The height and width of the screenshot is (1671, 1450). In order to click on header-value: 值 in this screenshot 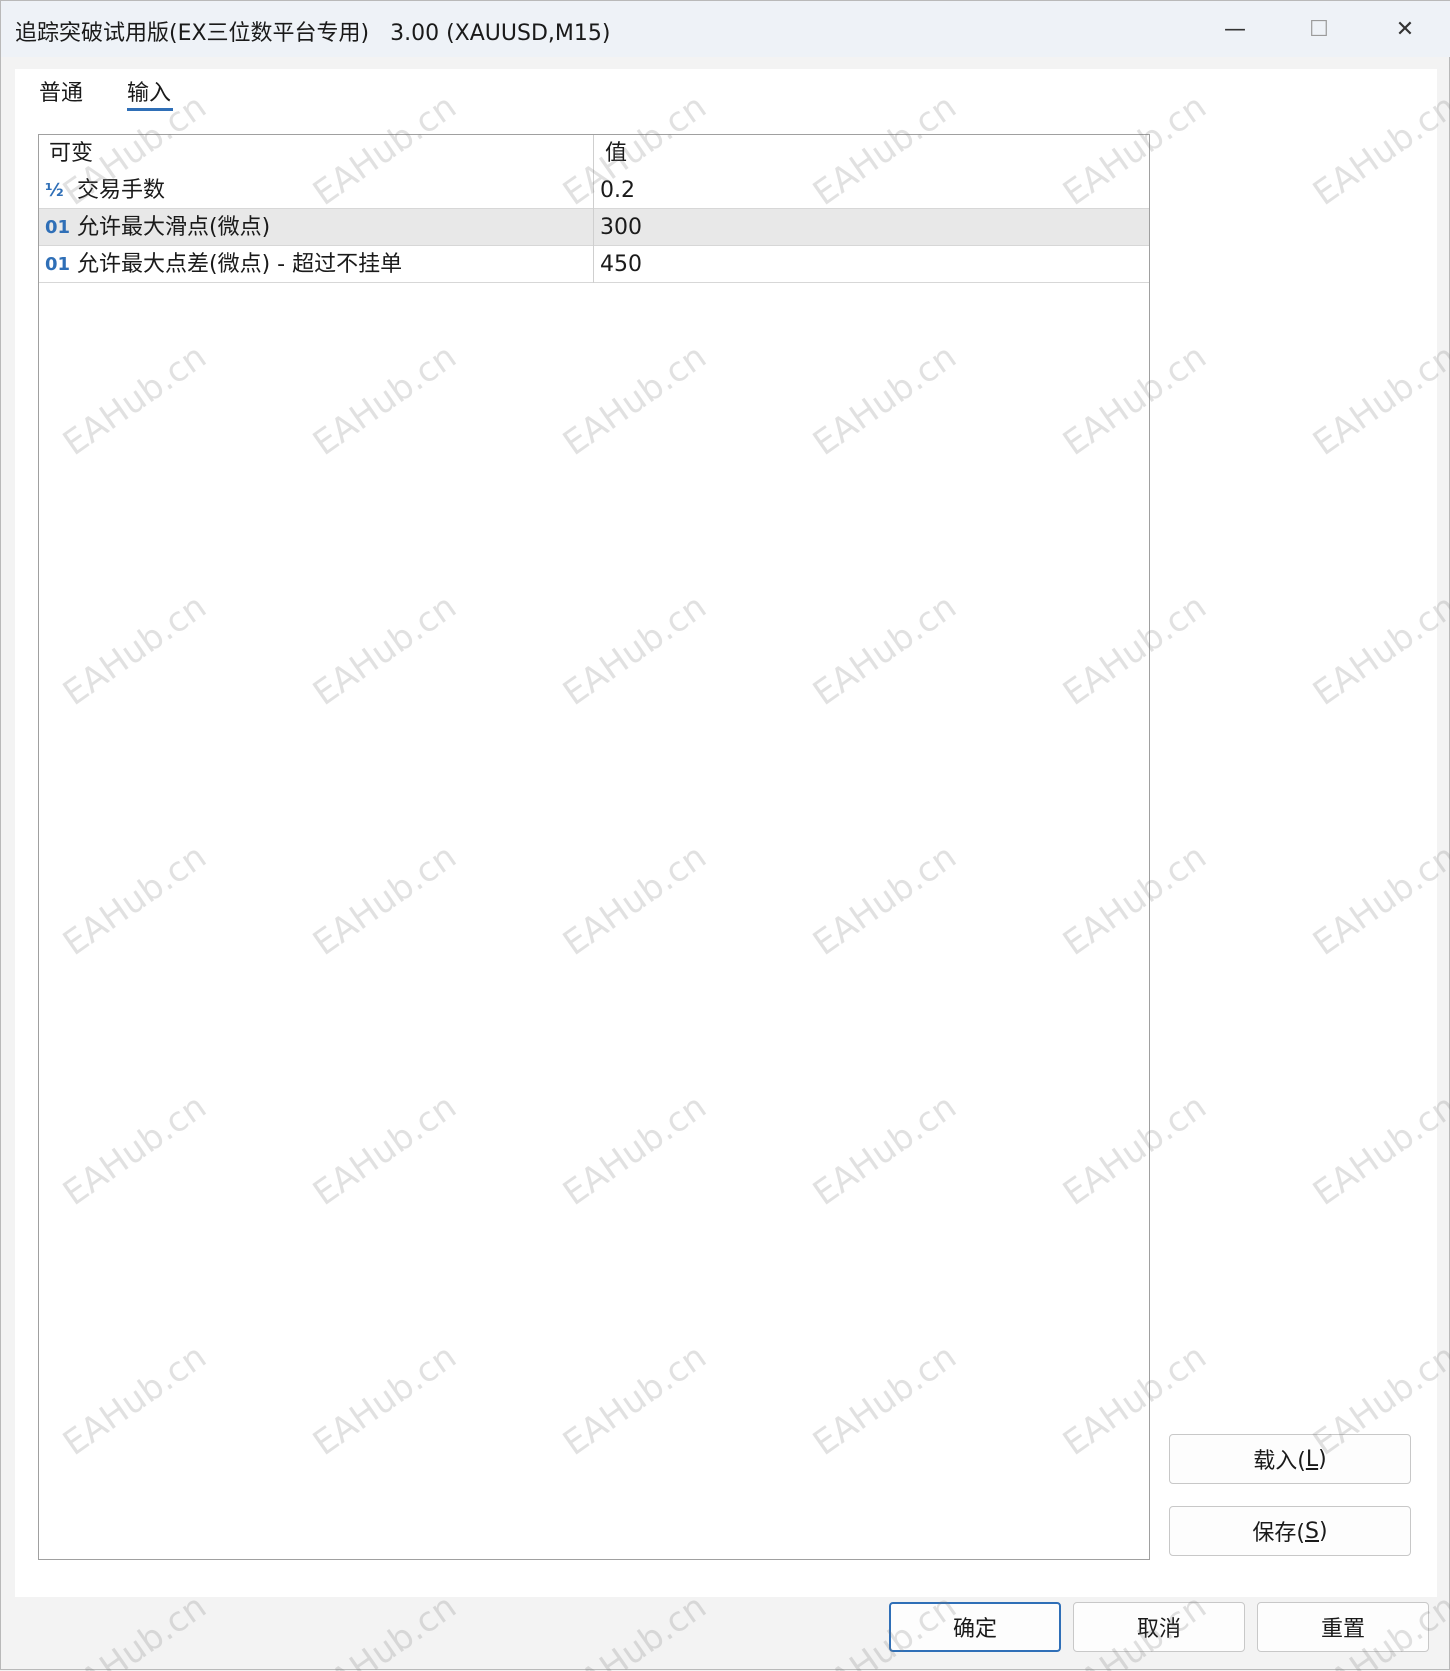, I will do `click(616, 153)`.